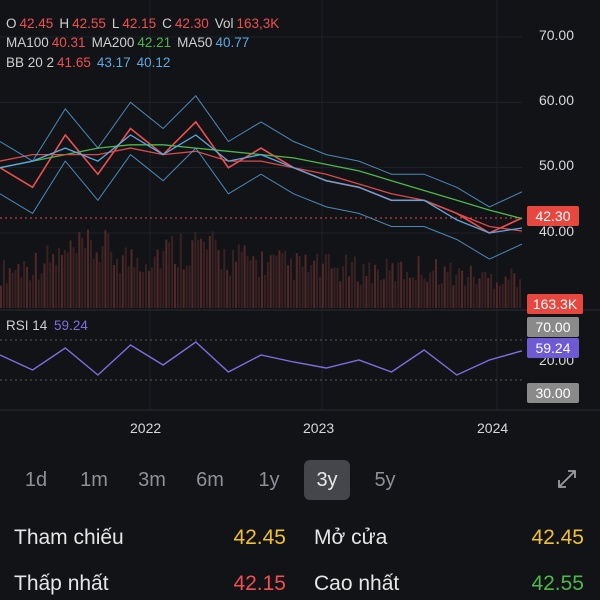 Image resolution: width=600 pixels, height=600 pixels. What do you see at coordinates (269, 480) in the screenshot?
I see `range-1y-button: 1y` at bounding box center [269, 480].